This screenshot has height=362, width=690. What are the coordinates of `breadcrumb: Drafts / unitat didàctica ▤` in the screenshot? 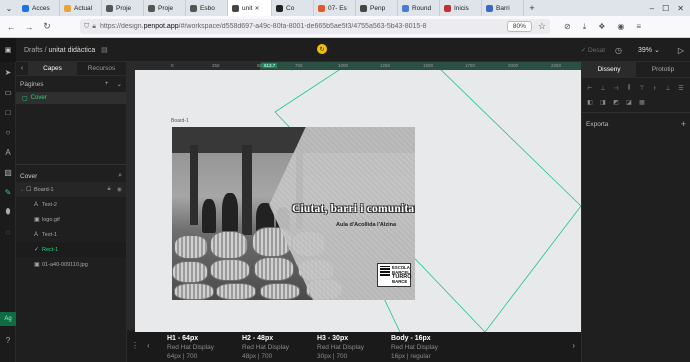 It's located at (66, 50).